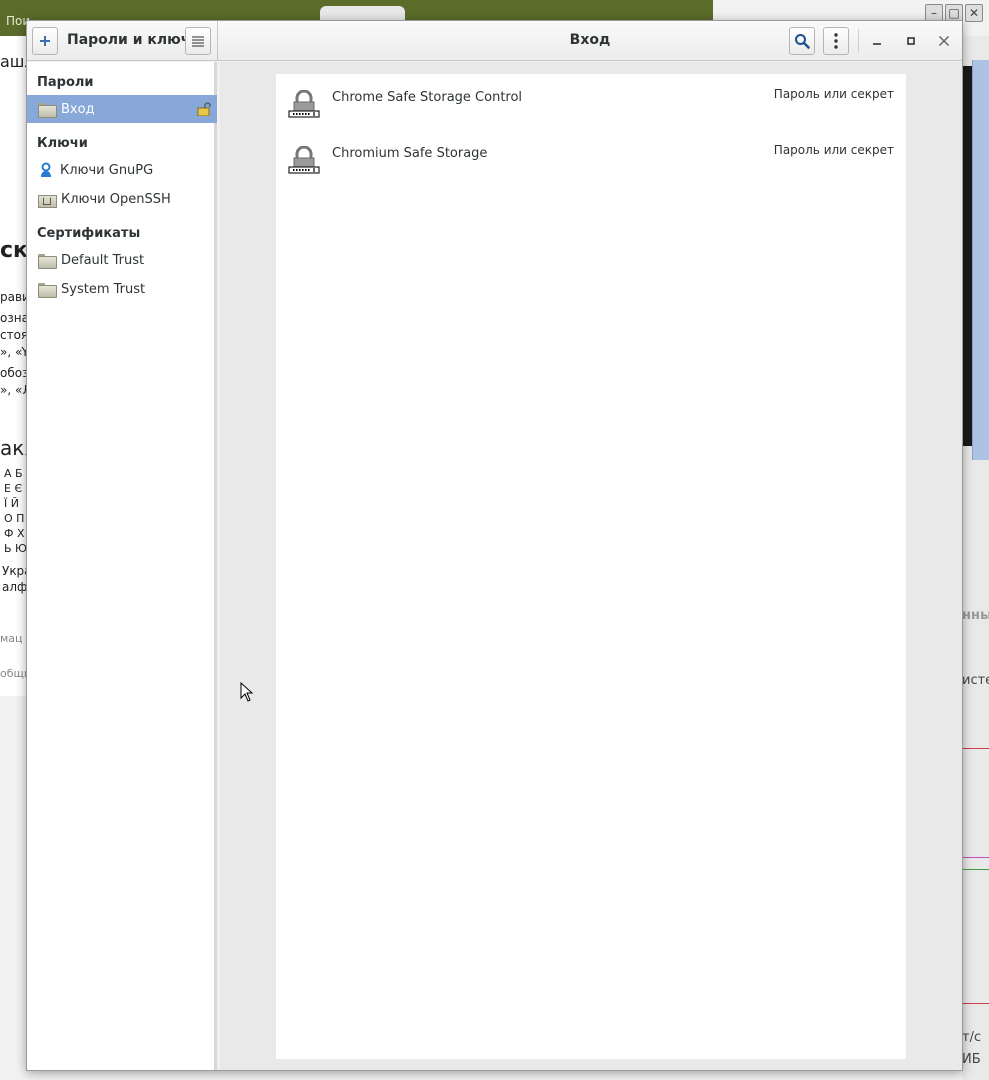 The height and width of the screenshot is (1080, 989). I want to click on background-text: ИБ, so click(971, 1059).